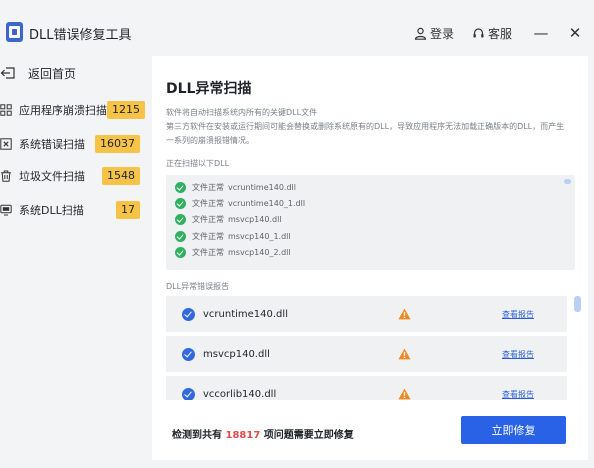  Describe the element at coordinates (236, 354) in the screenshot. I see `report-file: msvcp140.dll` at that location.